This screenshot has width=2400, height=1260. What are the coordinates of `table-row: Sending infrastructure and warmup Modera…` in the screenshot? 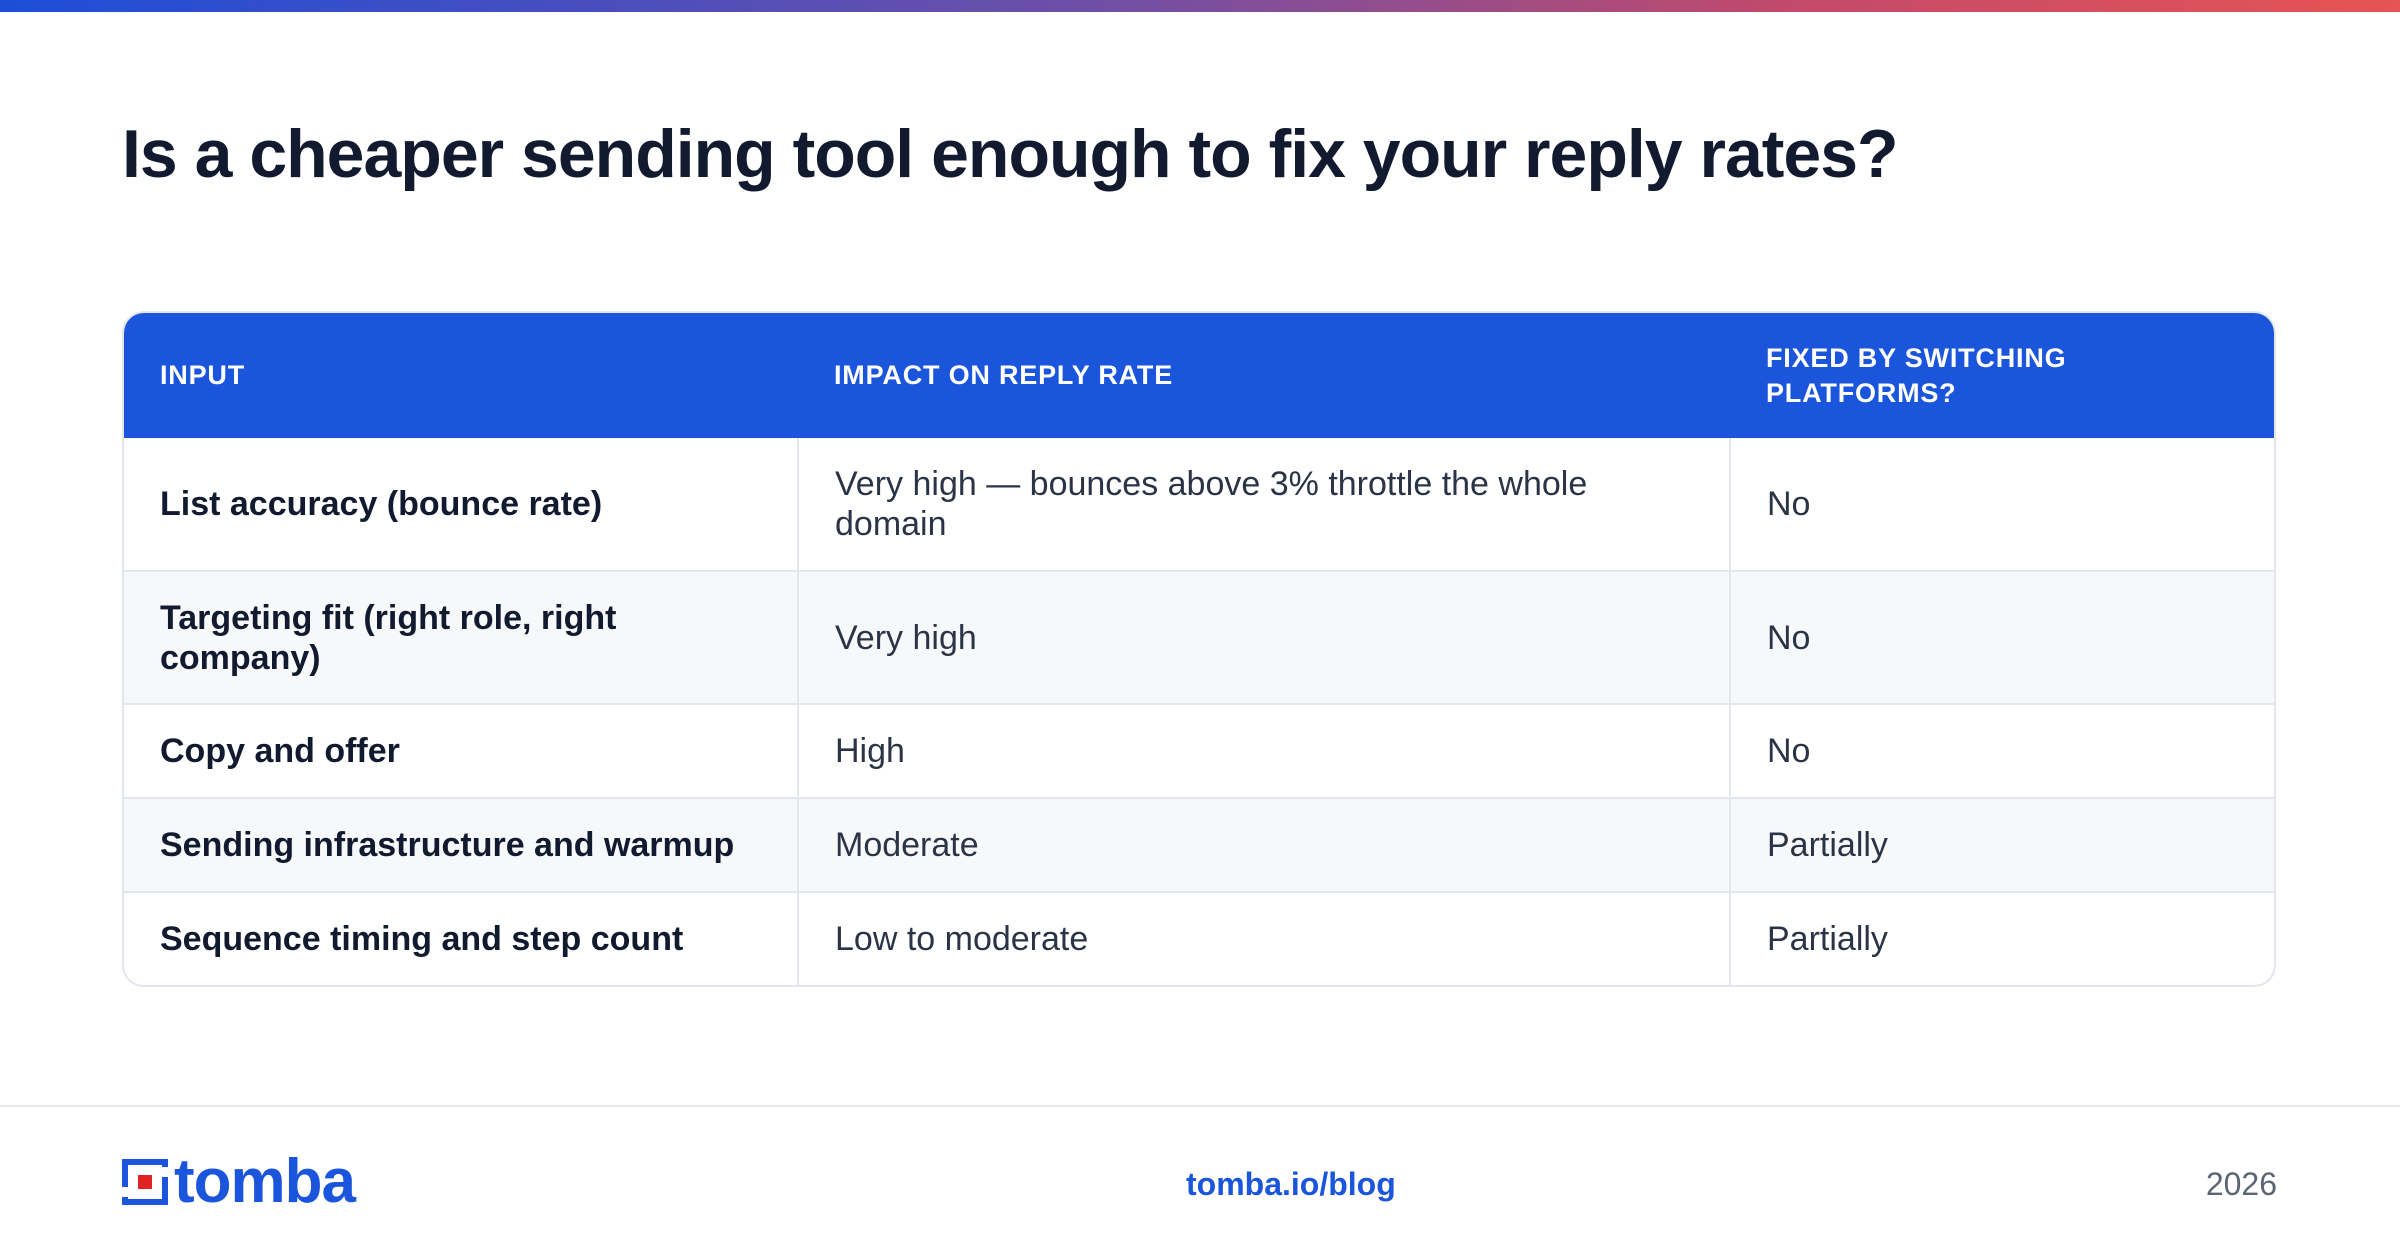 It's located at (1199, 845).